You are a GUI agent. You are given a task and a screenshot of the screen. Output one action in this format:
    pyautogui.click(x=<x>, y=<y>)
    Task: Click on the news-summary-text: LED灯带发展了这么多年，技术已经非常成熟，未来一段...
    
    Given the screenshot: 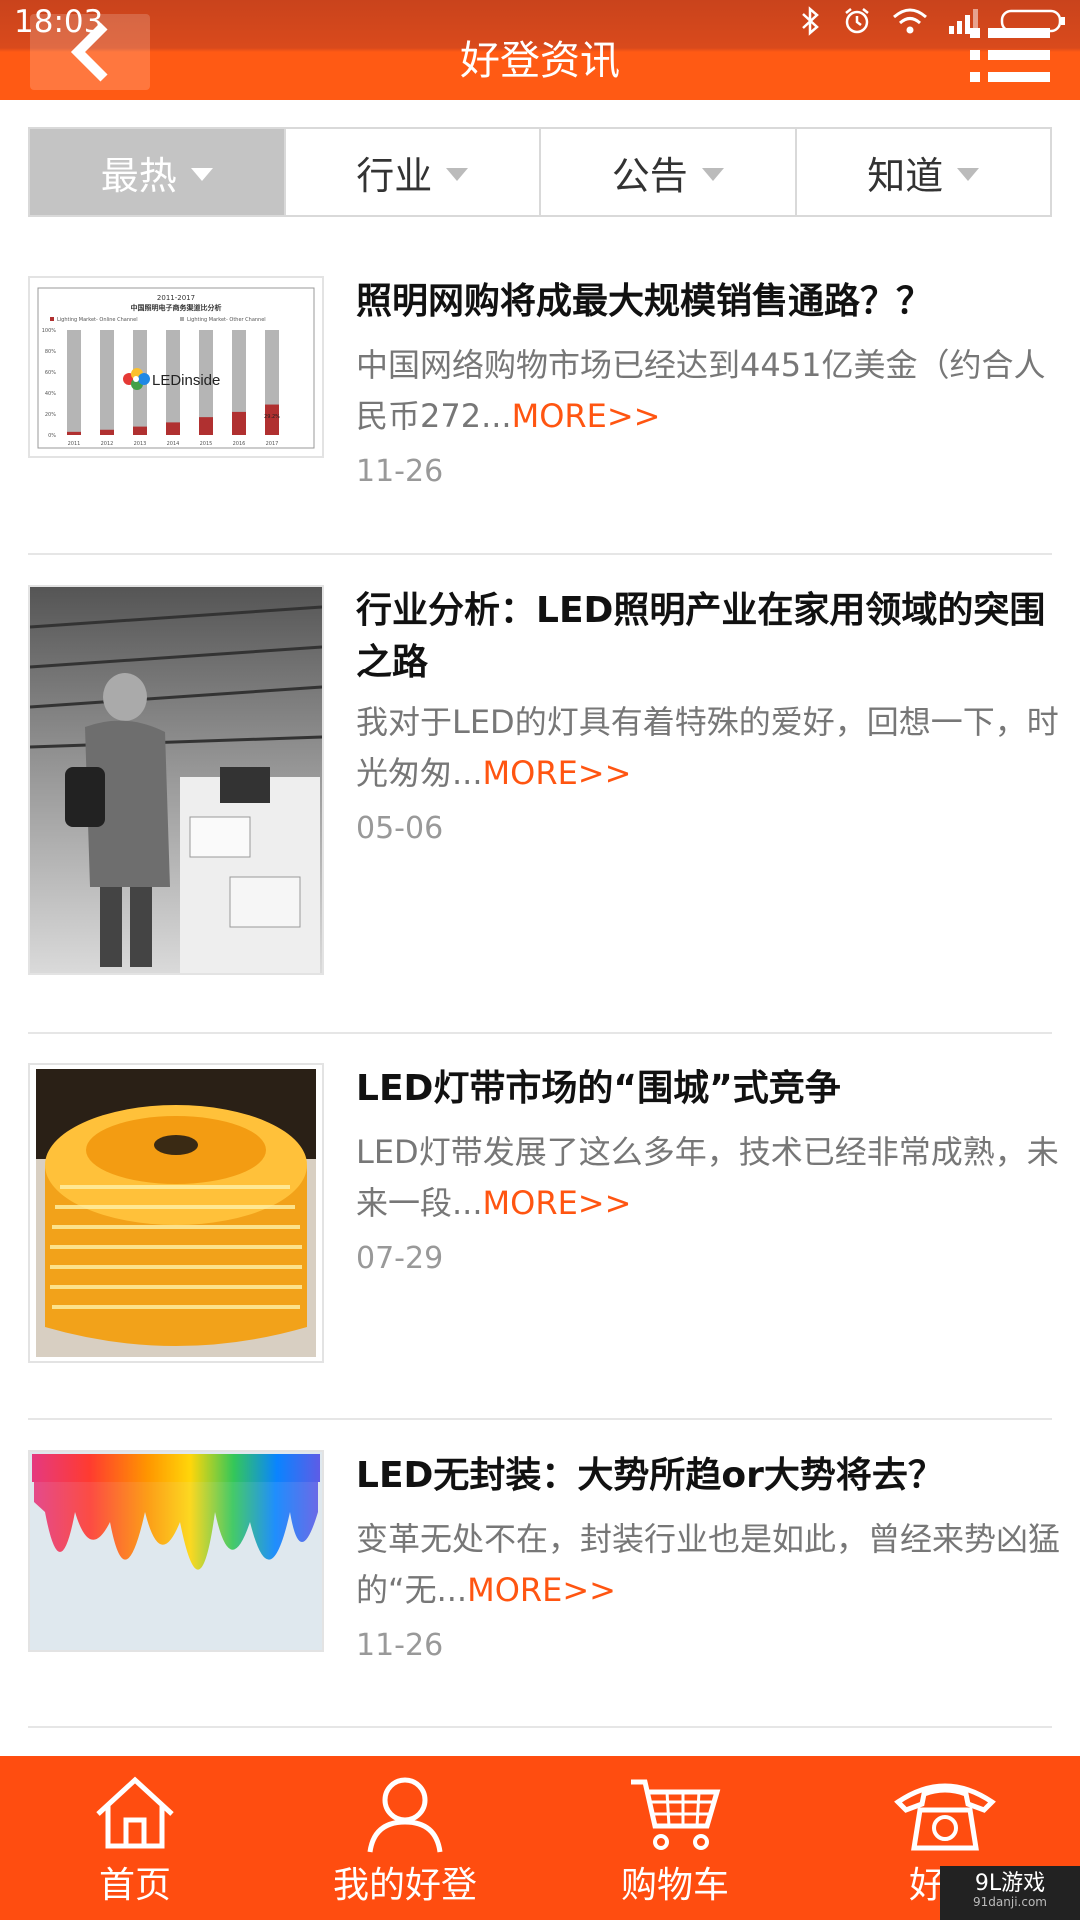 What is the action you would take?
    pyautogui.click(x=707, y=1177)
    